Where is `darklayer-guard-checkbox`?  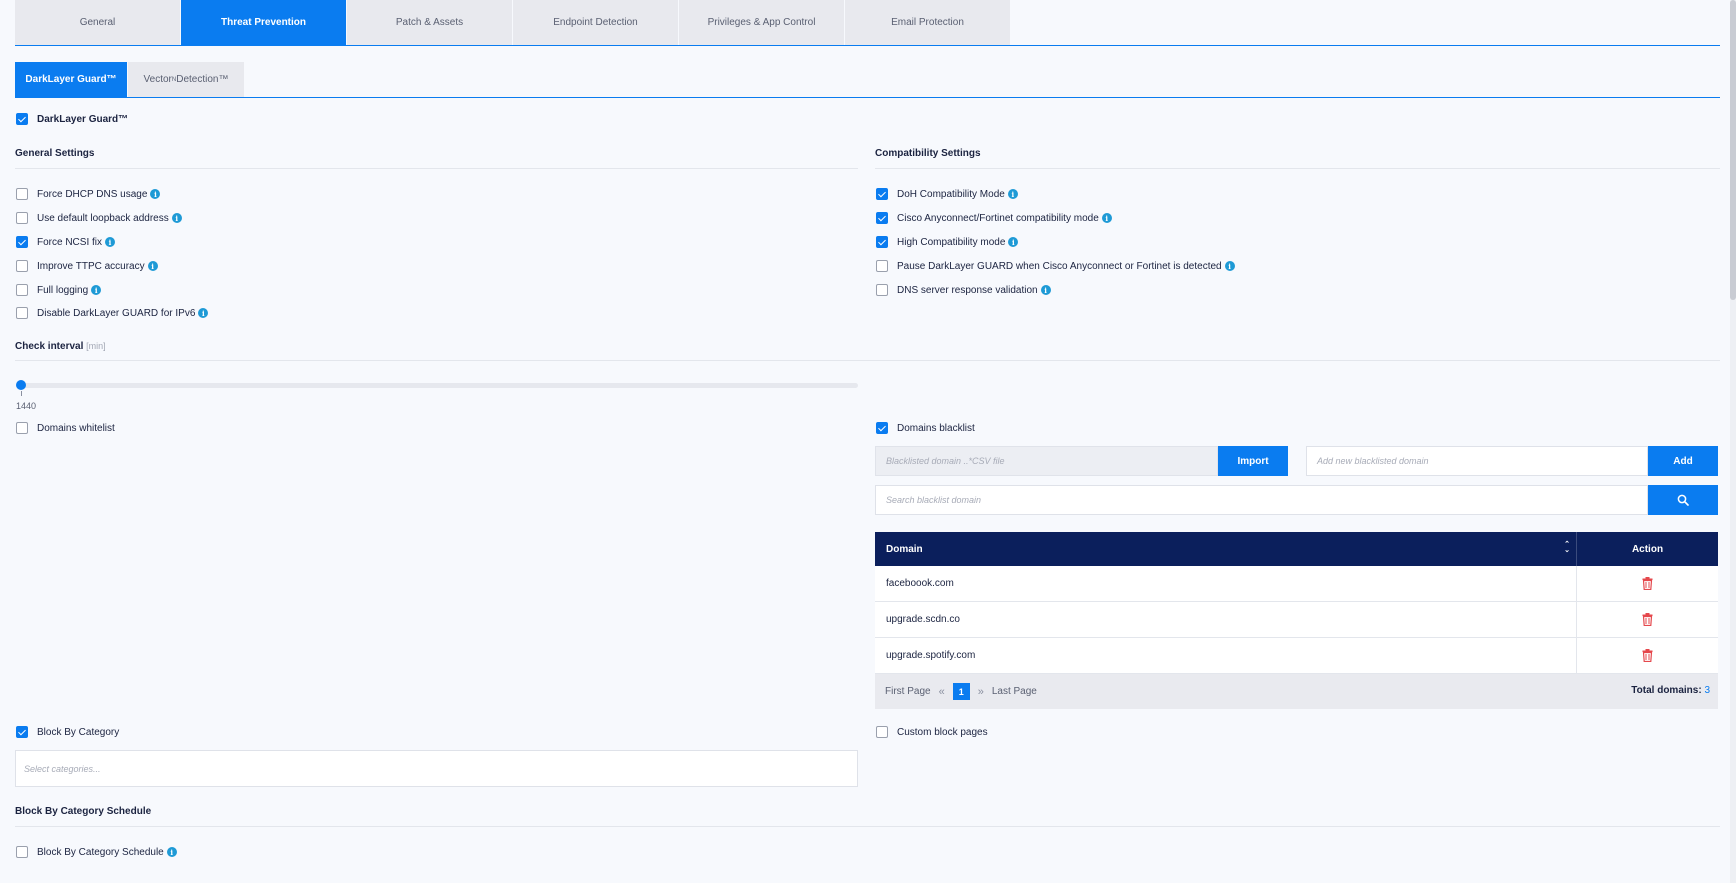 darklayer-guard-checkbox is located at coordinates (22, 119).